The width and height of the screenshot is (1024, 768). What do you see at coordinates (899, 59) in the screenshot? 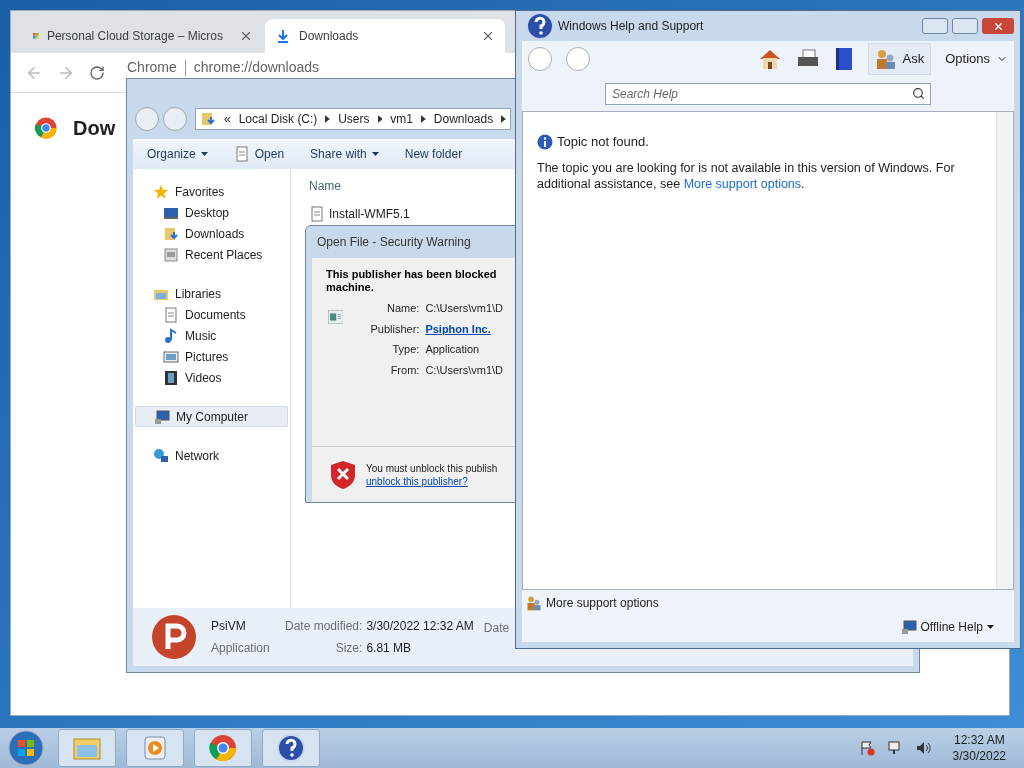
I see `ask-button: Ask` at bounding box center [899, 59].